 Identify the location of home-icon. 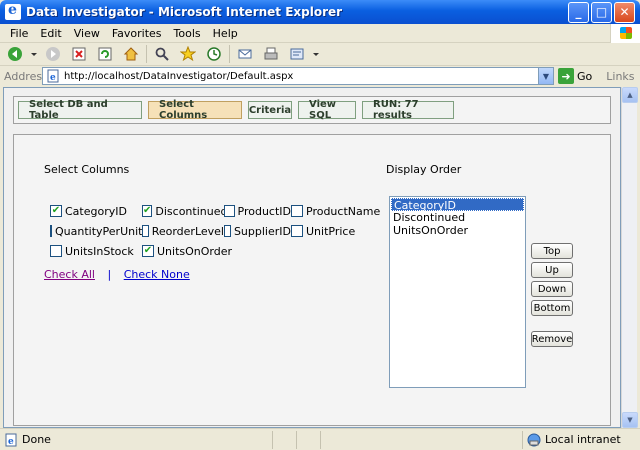
(131, 54).